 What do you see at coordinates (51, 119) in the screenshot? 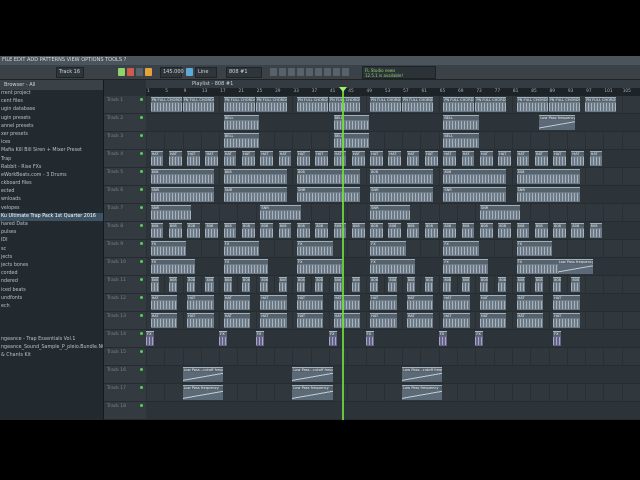
I see `browser-item: ugin presets` at bounding box center [51, 119].